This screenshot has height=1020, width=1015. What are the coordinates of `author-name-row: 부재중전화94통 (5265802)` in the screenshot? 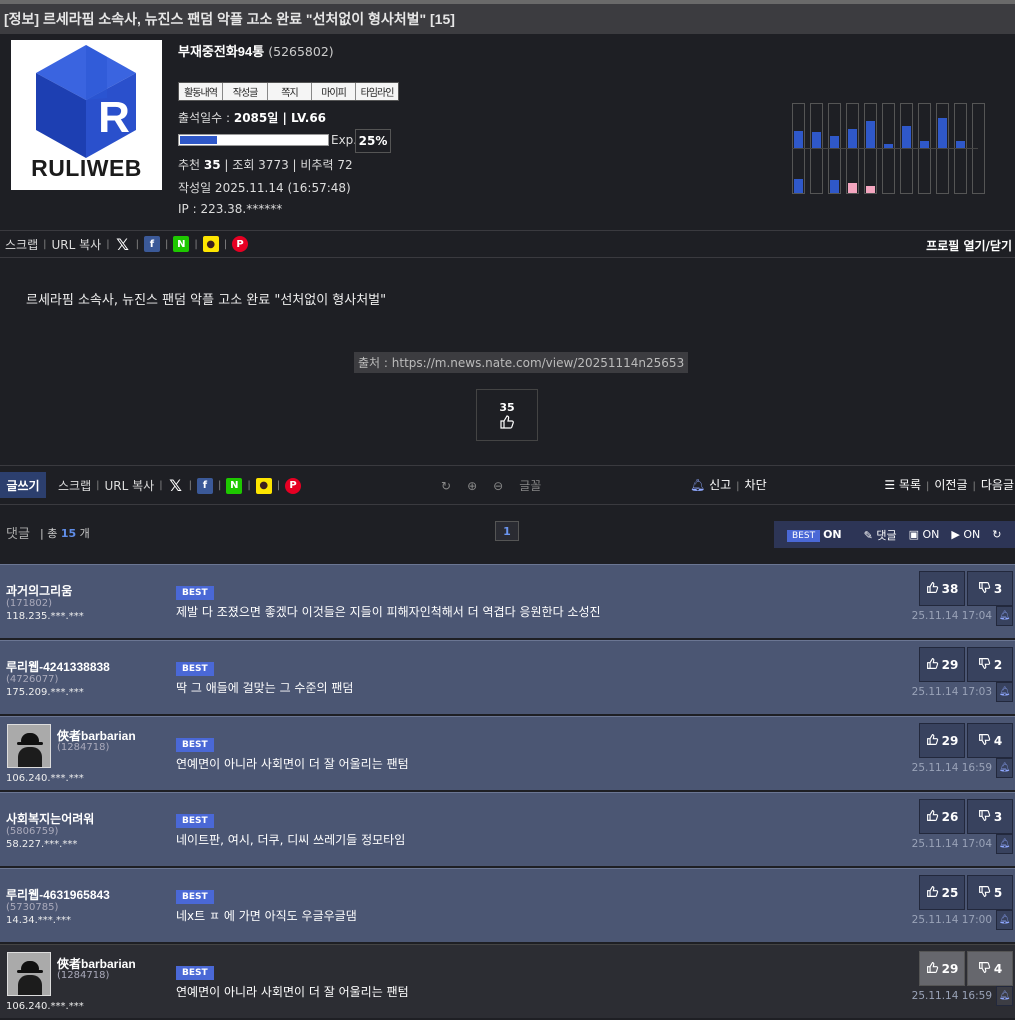 It's located at (256, 50).